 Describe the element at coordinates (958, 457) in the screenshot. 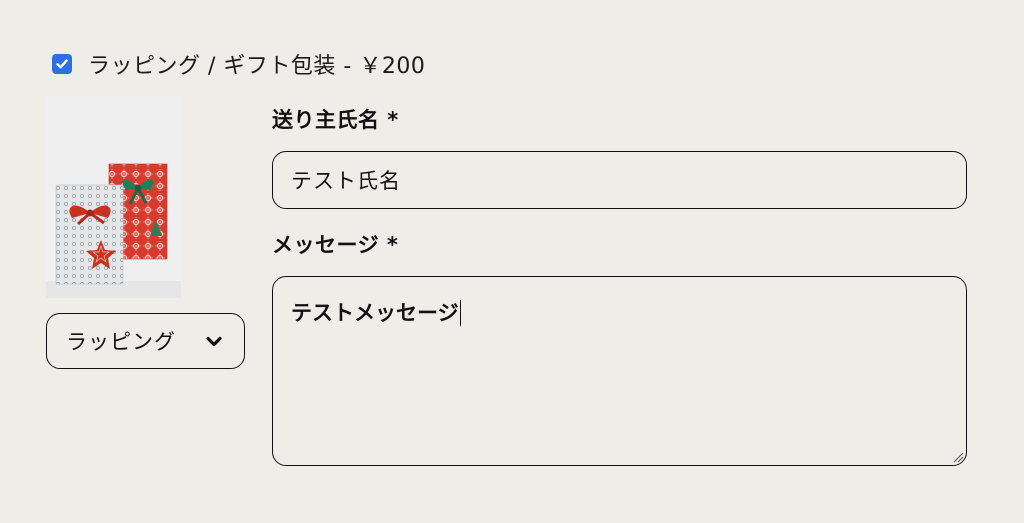

I see `resize-handle-icon` at that location.